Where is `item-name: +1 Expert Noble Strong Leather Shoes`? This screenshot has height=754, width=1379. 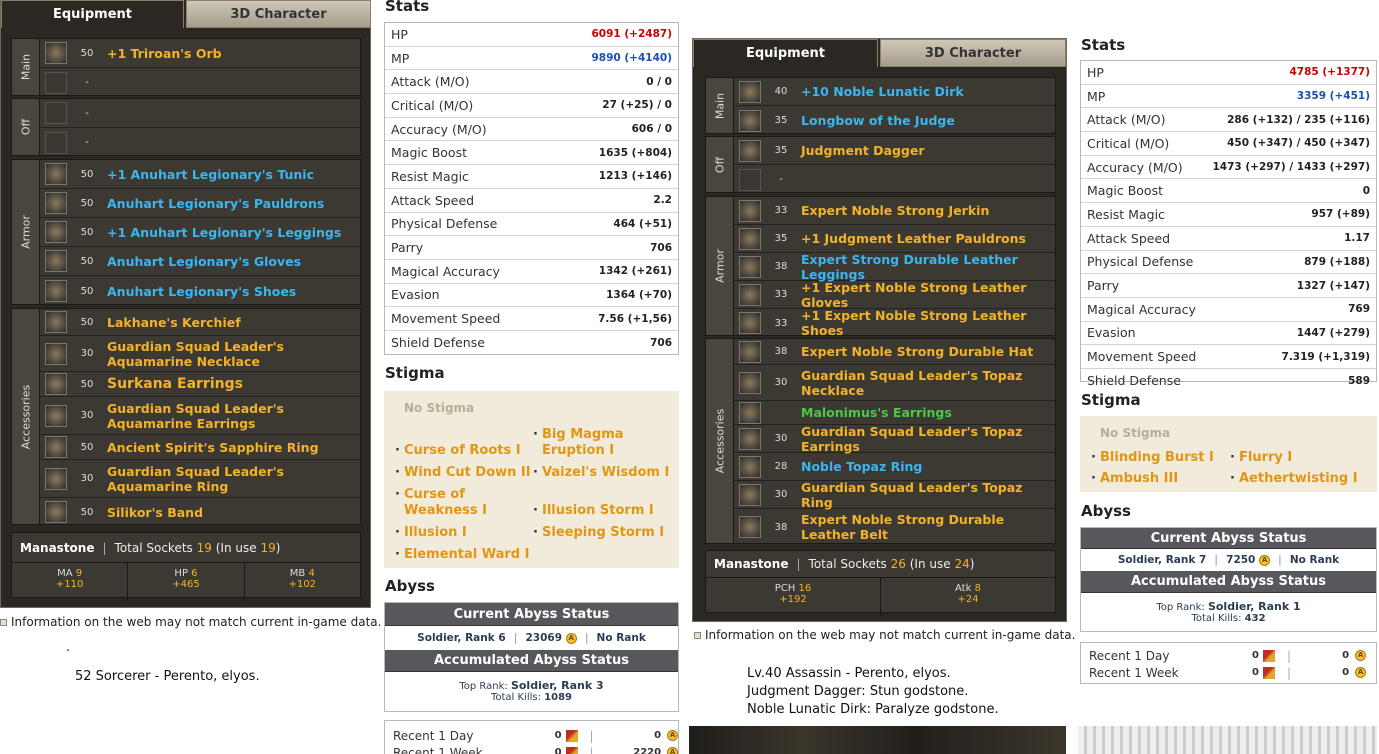
item-name: +1 Expert Noble Strong Leather Shoes is located at coordinates (928, 323).